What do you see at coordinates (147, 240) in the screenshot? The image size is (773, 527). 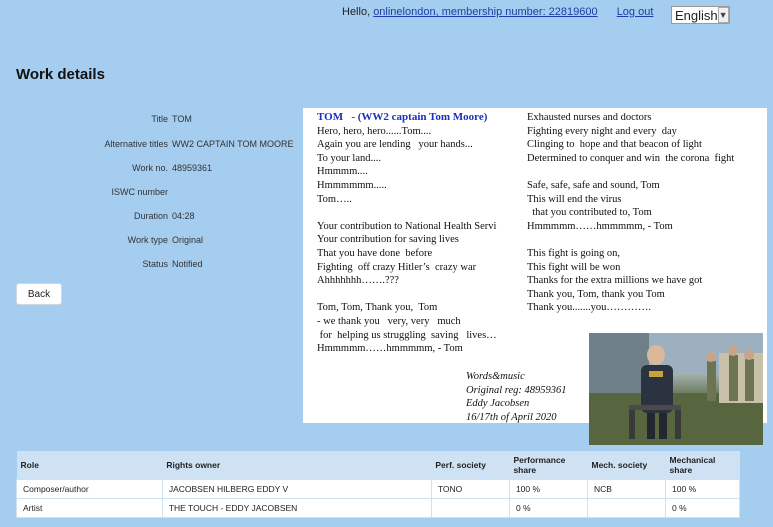 I see `detail-label: Work type` at bounding box center [147, 240].